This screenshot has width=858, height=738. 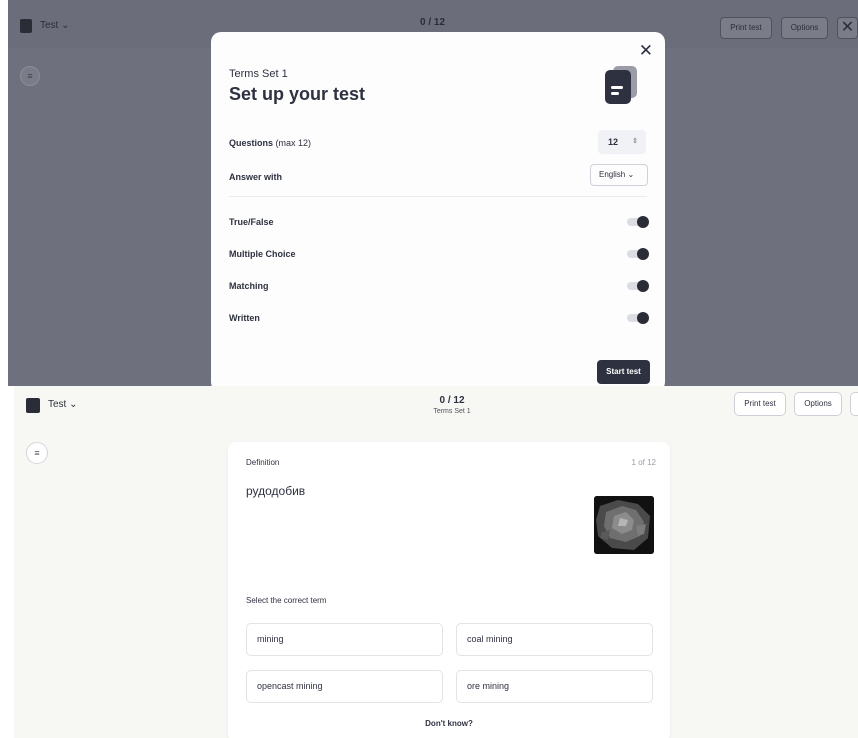 I want to click on toggle-matching, so click(x=638, y=286).